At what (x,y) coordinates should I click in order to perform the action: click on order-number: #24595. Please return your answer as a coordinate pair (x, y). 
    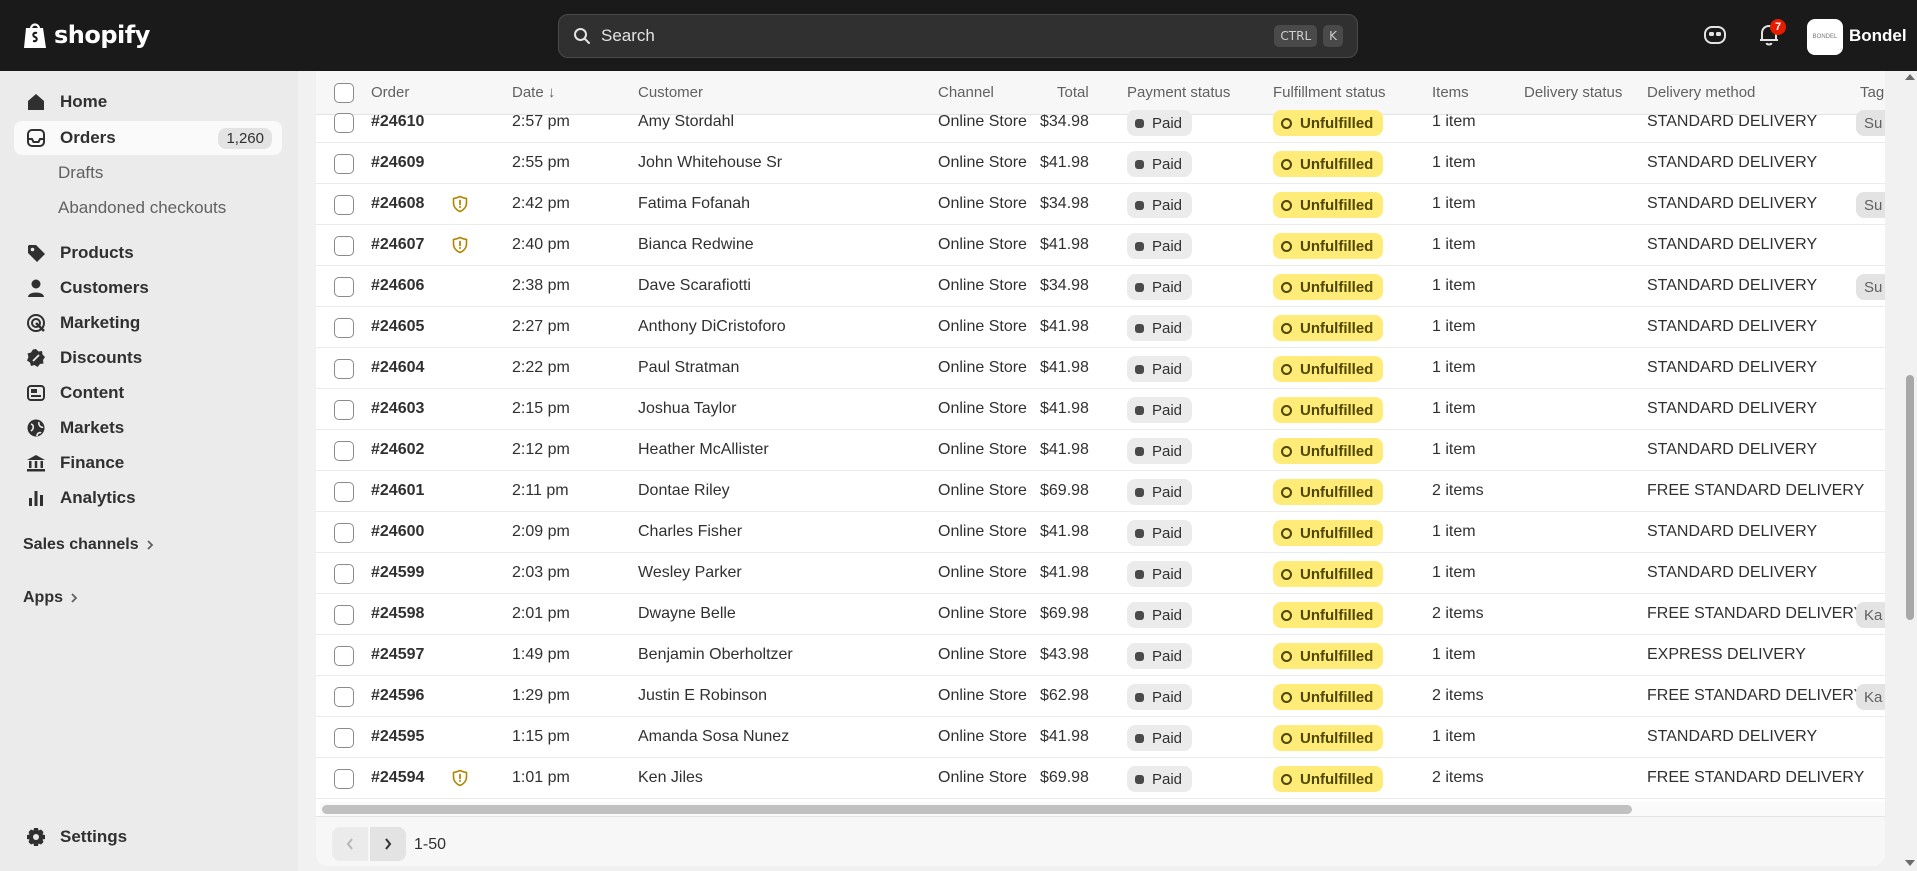
    Looking at the image, I should click on (397, 737).